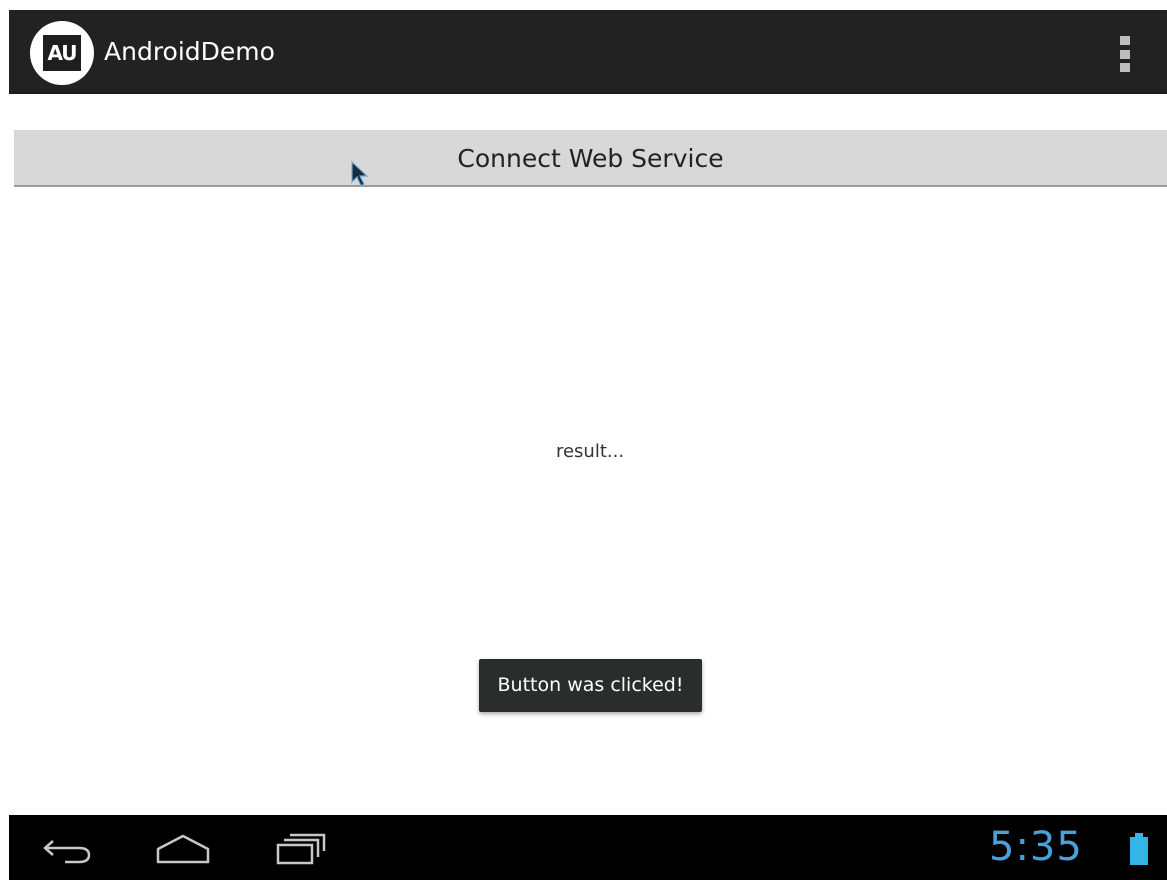 This screenshot has height=880, width=1167. I want to click on home-icon, so click(183, 849).